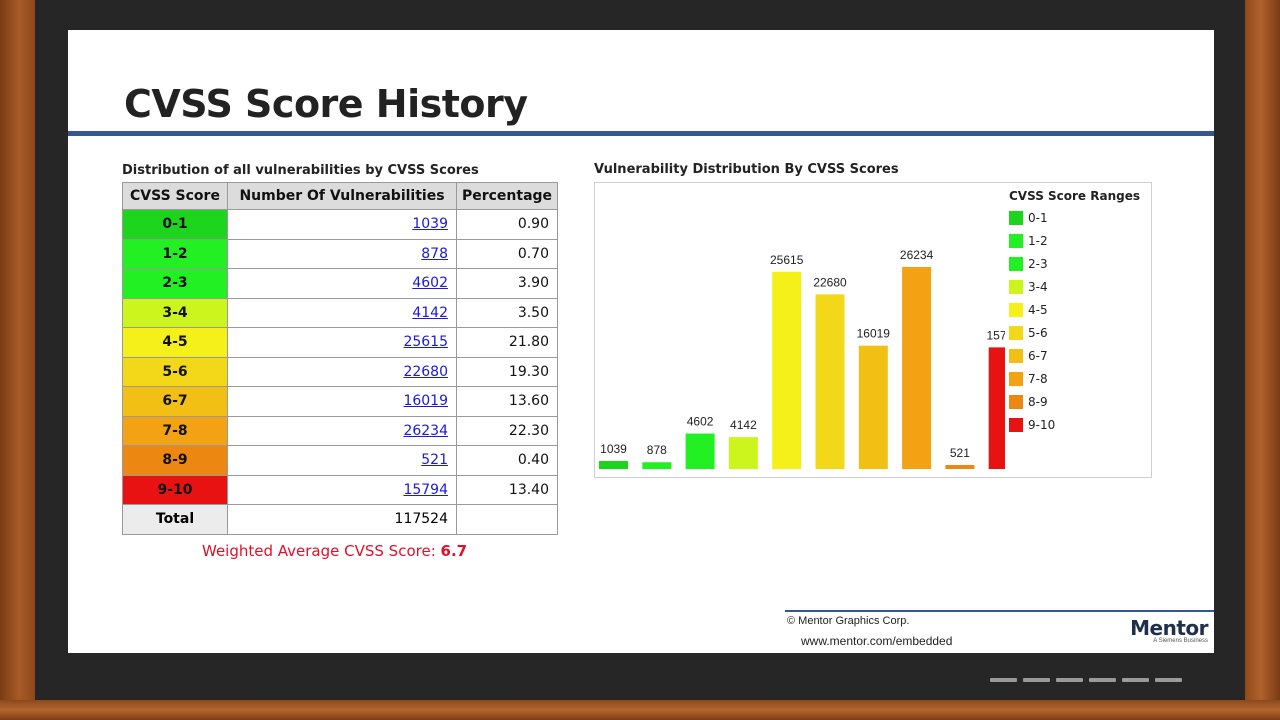 The height and width of the screenshot is (720, 1280). What do you see at coordinates (657, 450) in the screenshot?
I see `chart-data-label: 878` at bounding box center [657, 450].